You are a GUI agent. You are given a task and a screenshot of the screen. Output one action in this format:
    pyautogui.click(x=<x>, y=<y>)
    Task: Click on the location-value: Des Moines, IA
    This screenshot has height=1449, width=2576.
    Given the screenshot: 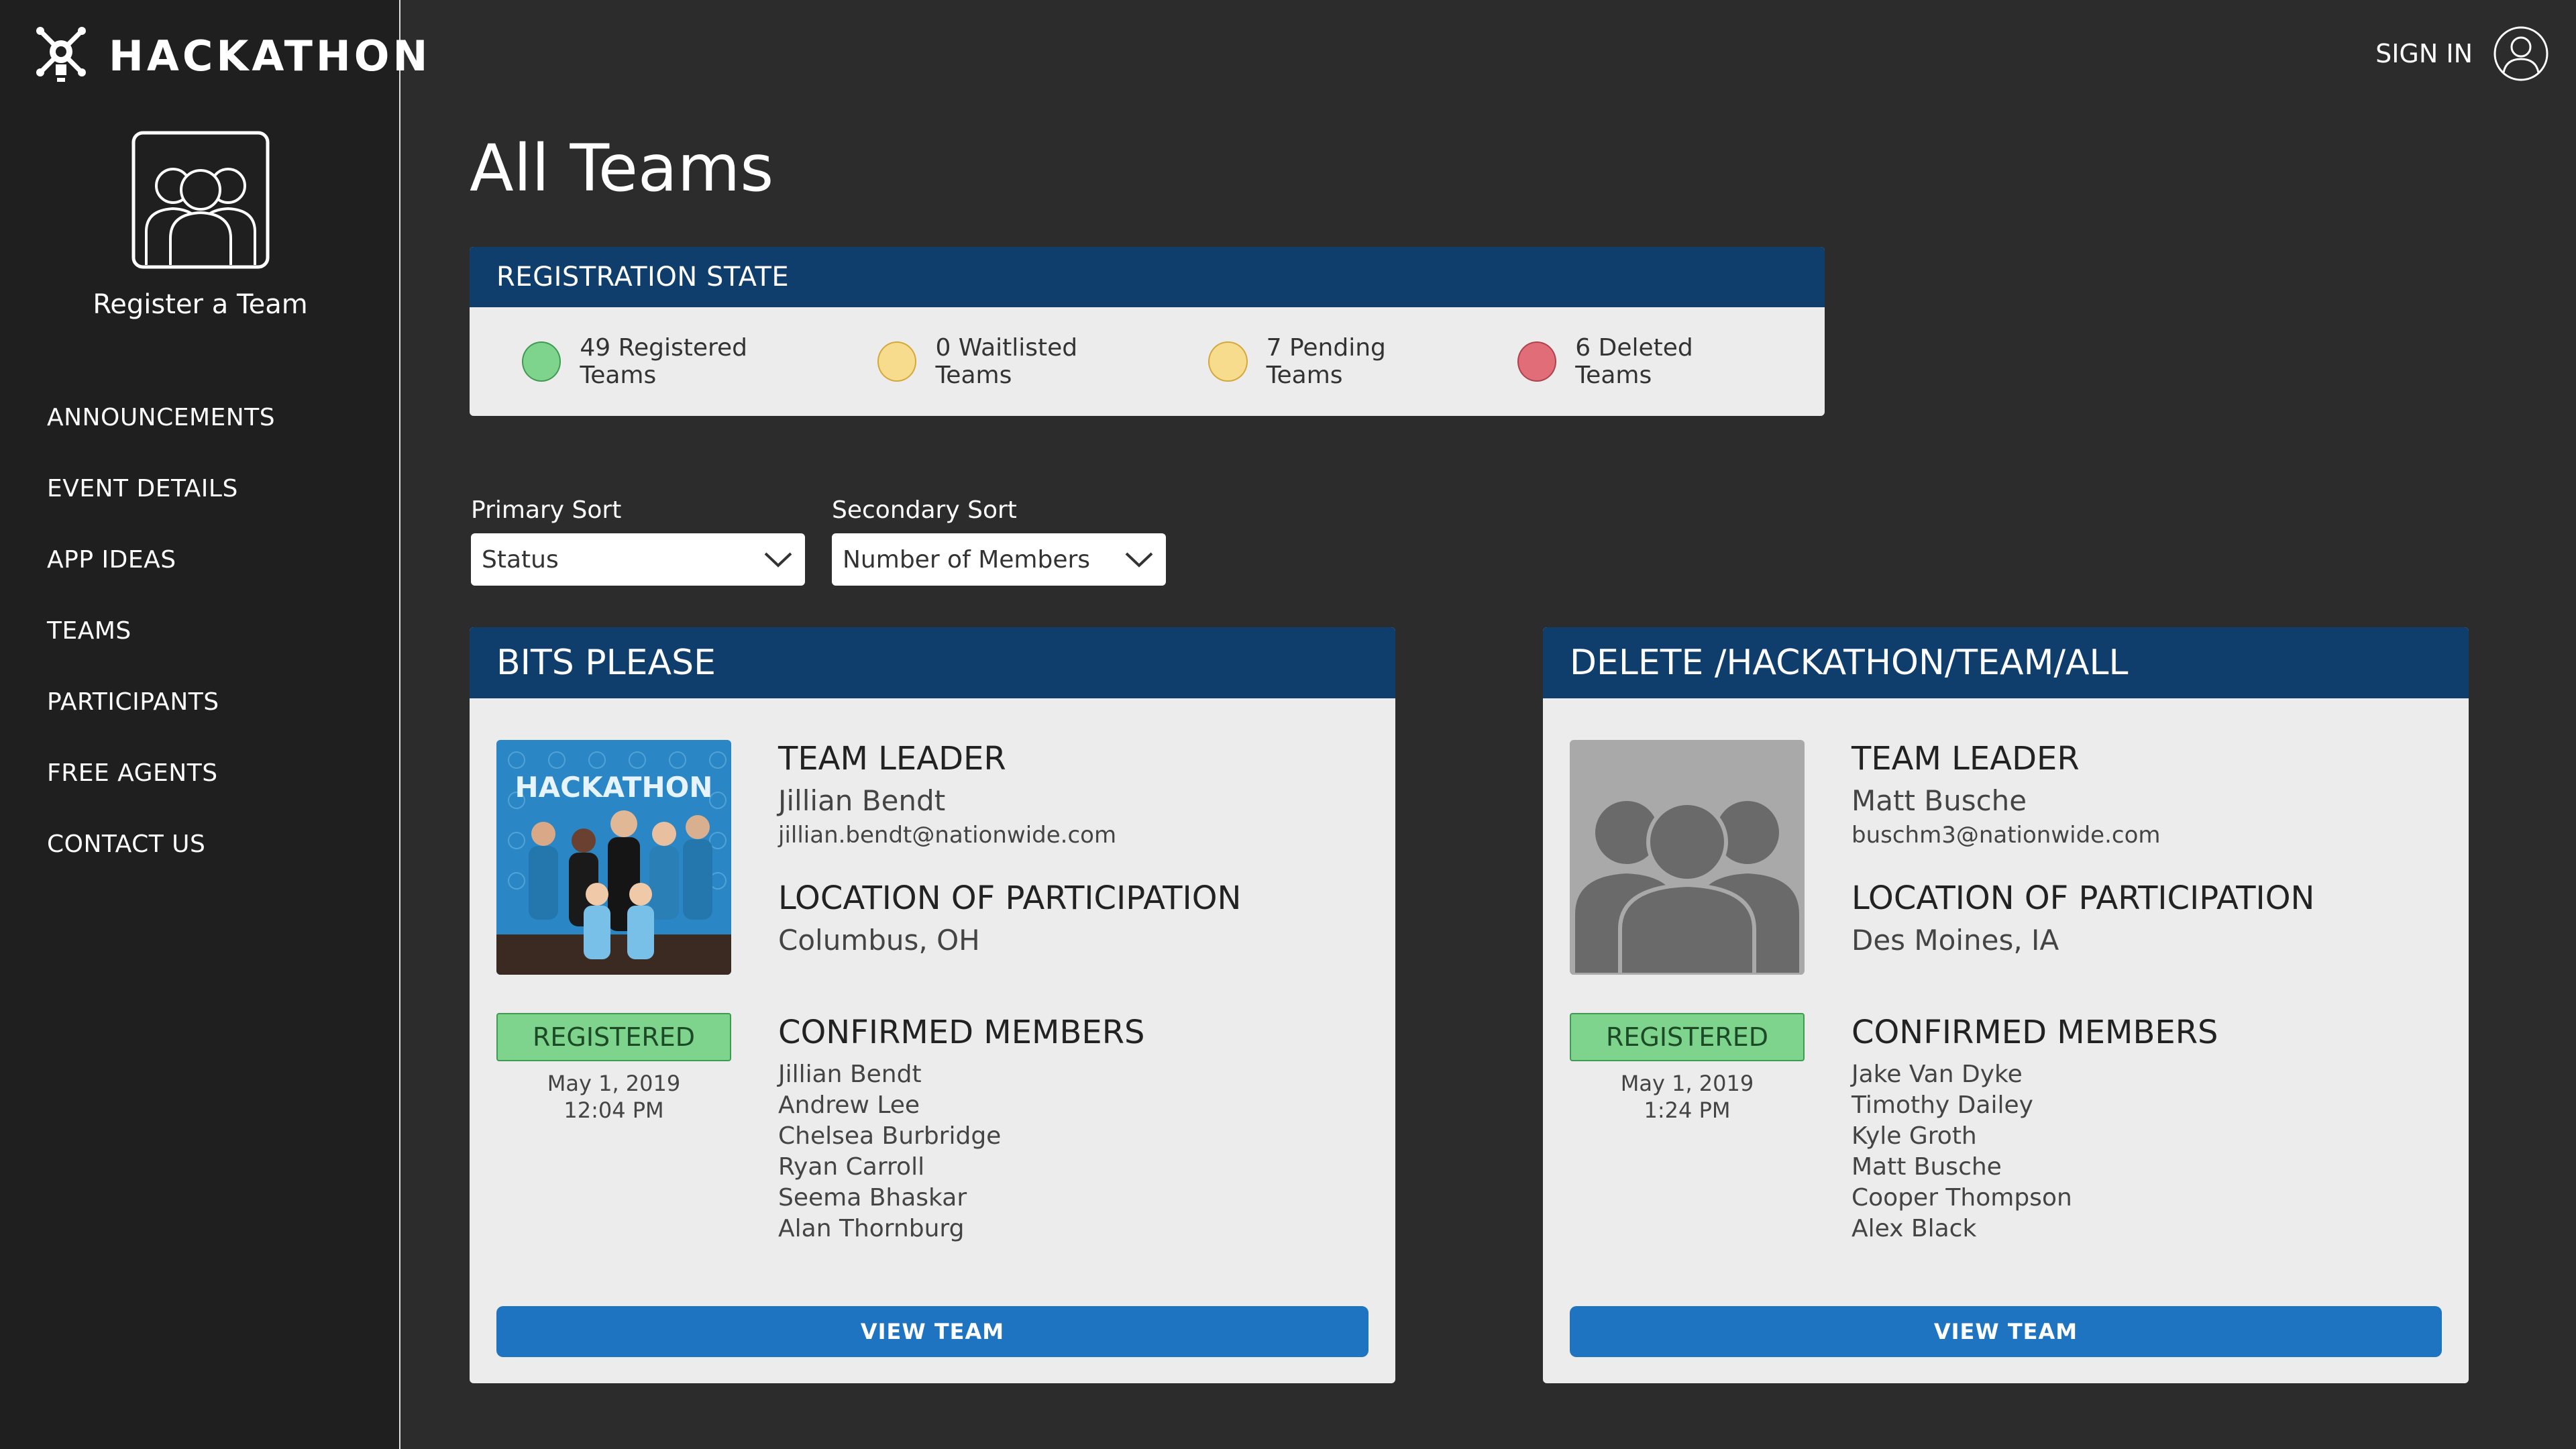 What is the action you would take?
    pyautogui.click(x=1955, y=940)
    